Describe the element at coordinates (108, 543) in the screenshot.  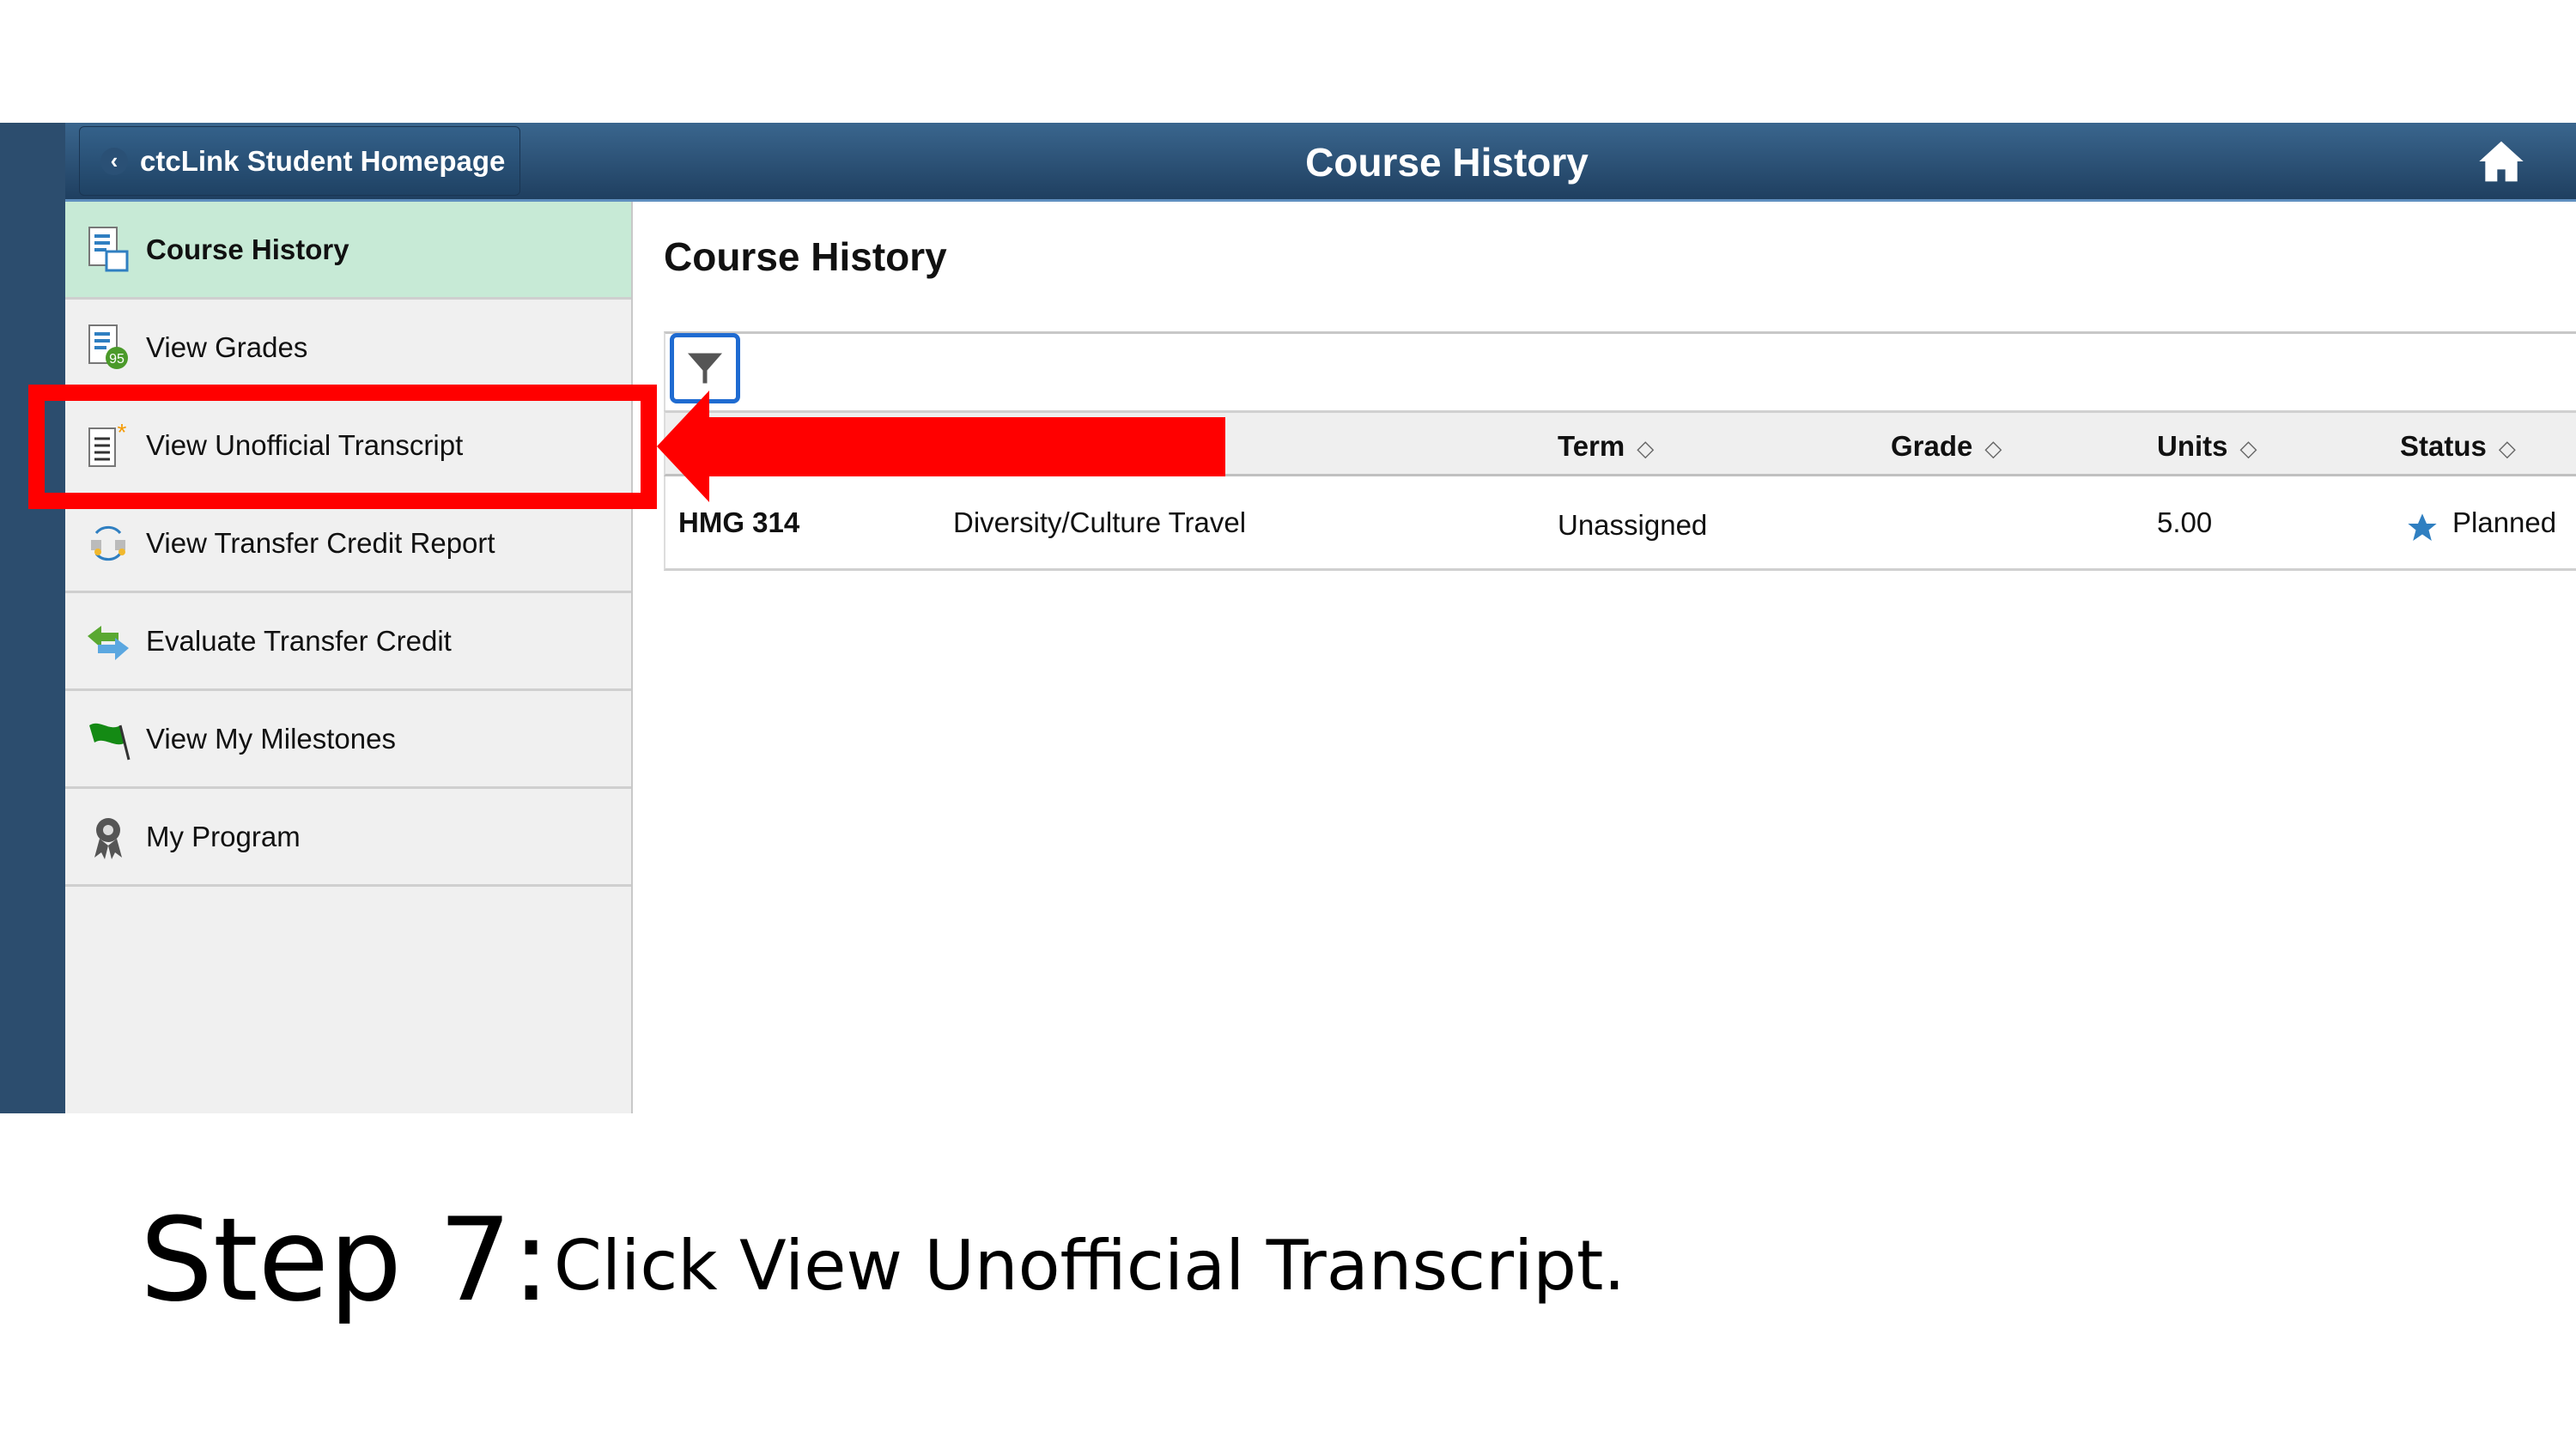
I see `transfer-report-icon` at that location.